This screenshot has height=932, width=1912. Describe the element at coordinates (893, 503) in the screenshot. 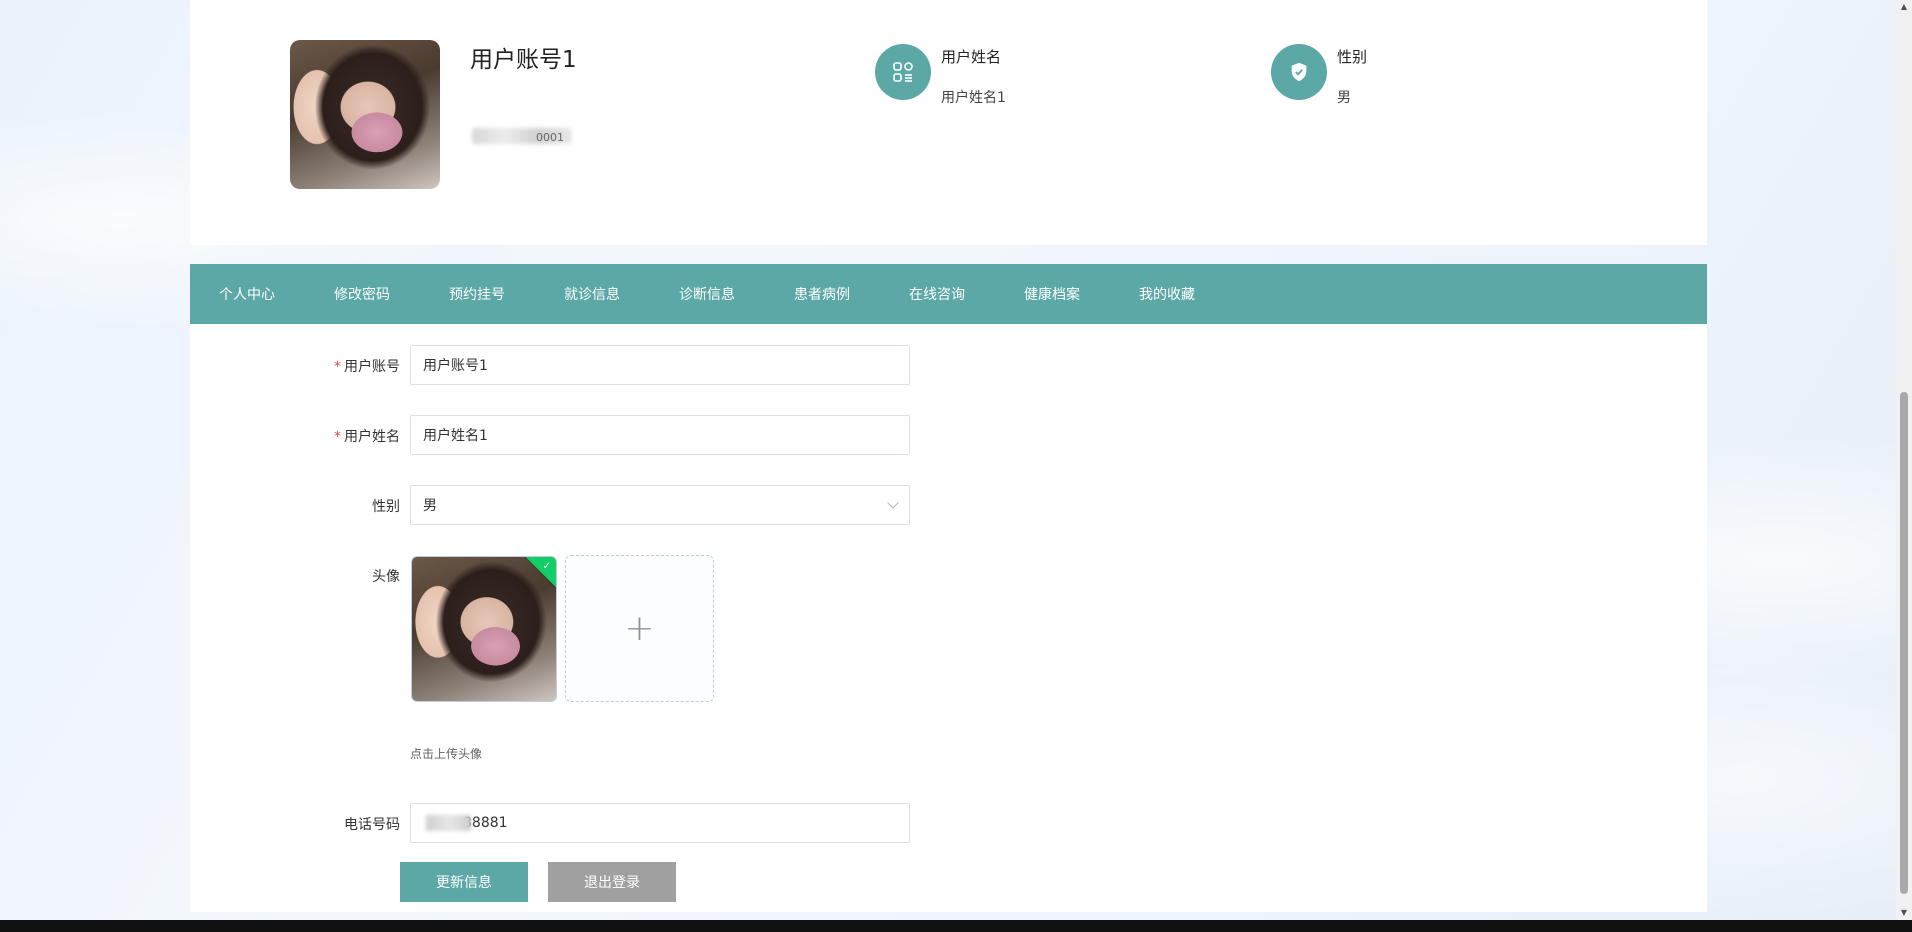

I see `chevron-down-icon` at that location.